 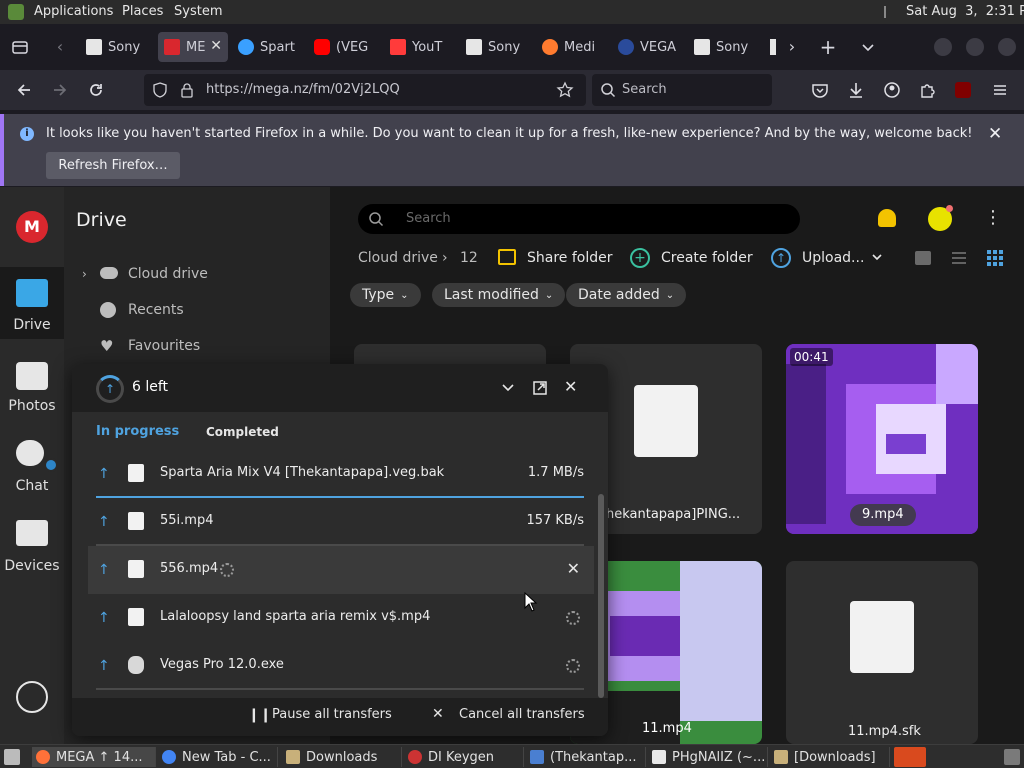 What do you see at coordinates (156, 310) in the screenshot?
I see `side-recents: Recents` at bounding box center [156, 310].